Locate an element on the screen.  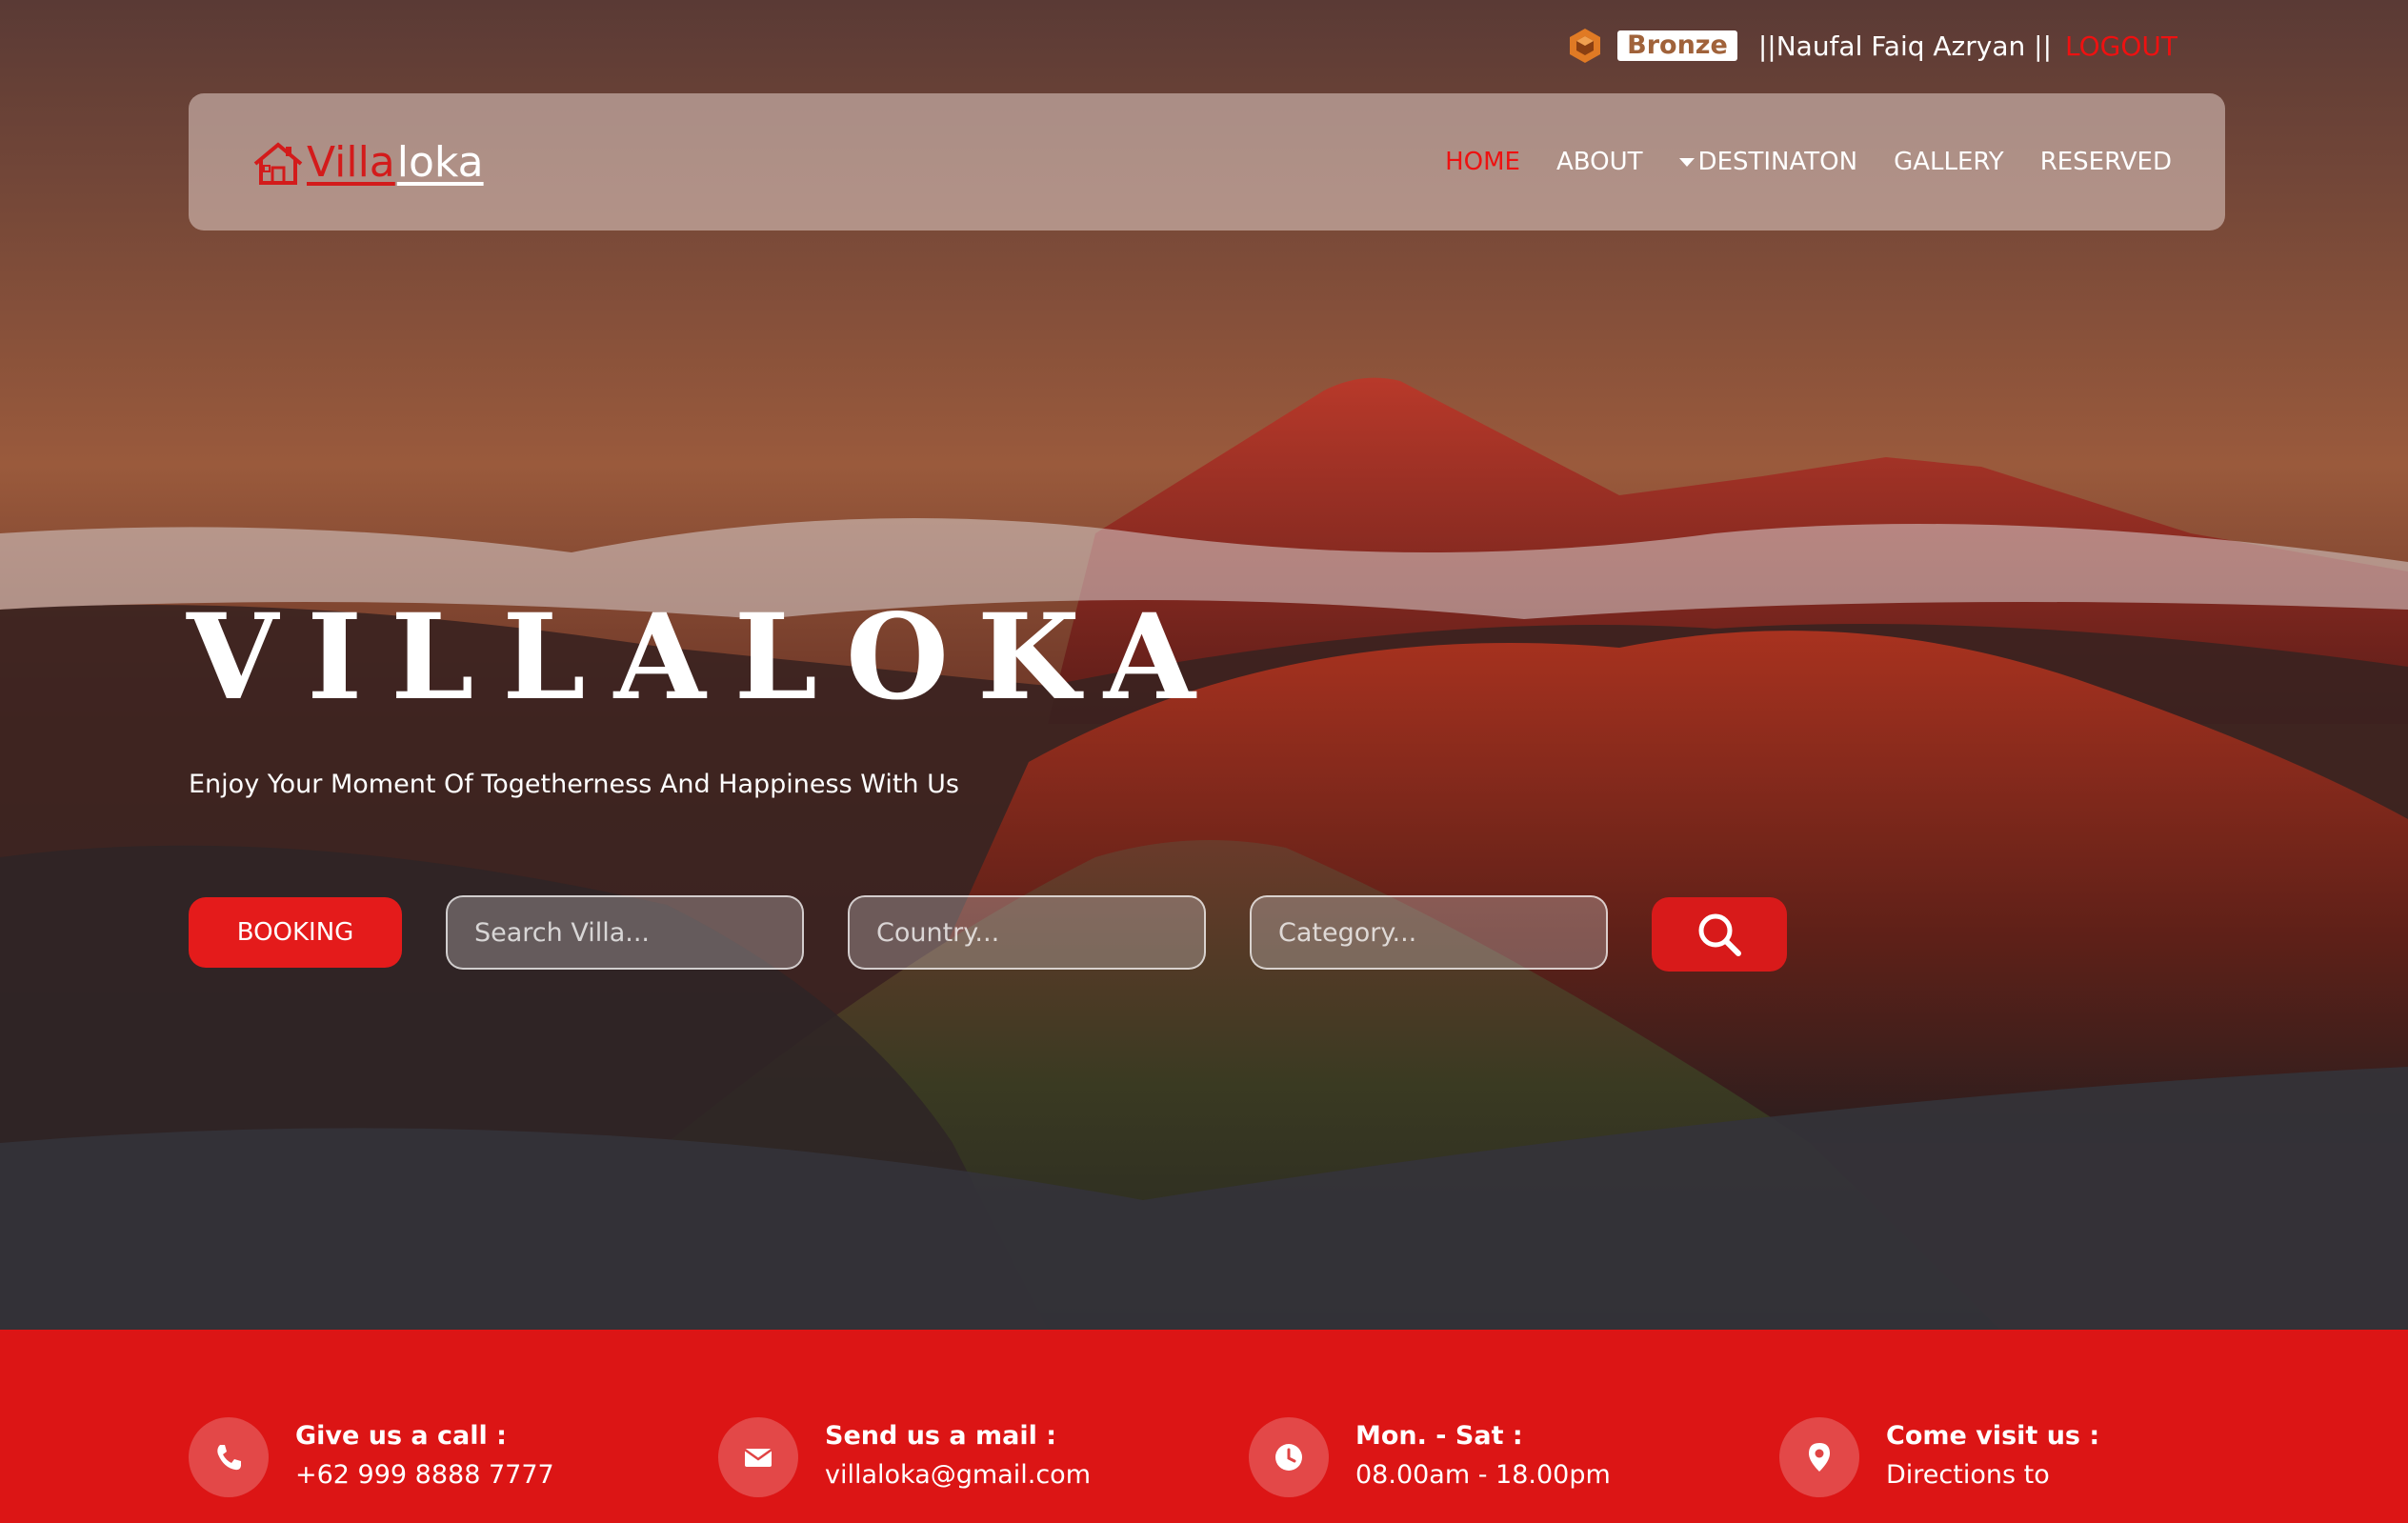
nav-links: HOME ABOUT DESTINATON GALLERY RESERVED is located at coordinates (1808, 162).